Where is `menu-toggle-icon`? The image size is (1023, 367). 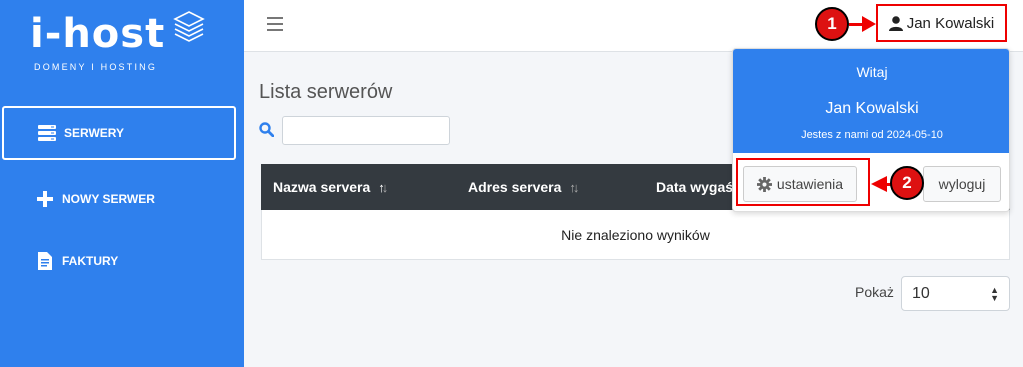
menu-toggle-icon is located at coordinates (275, 25).